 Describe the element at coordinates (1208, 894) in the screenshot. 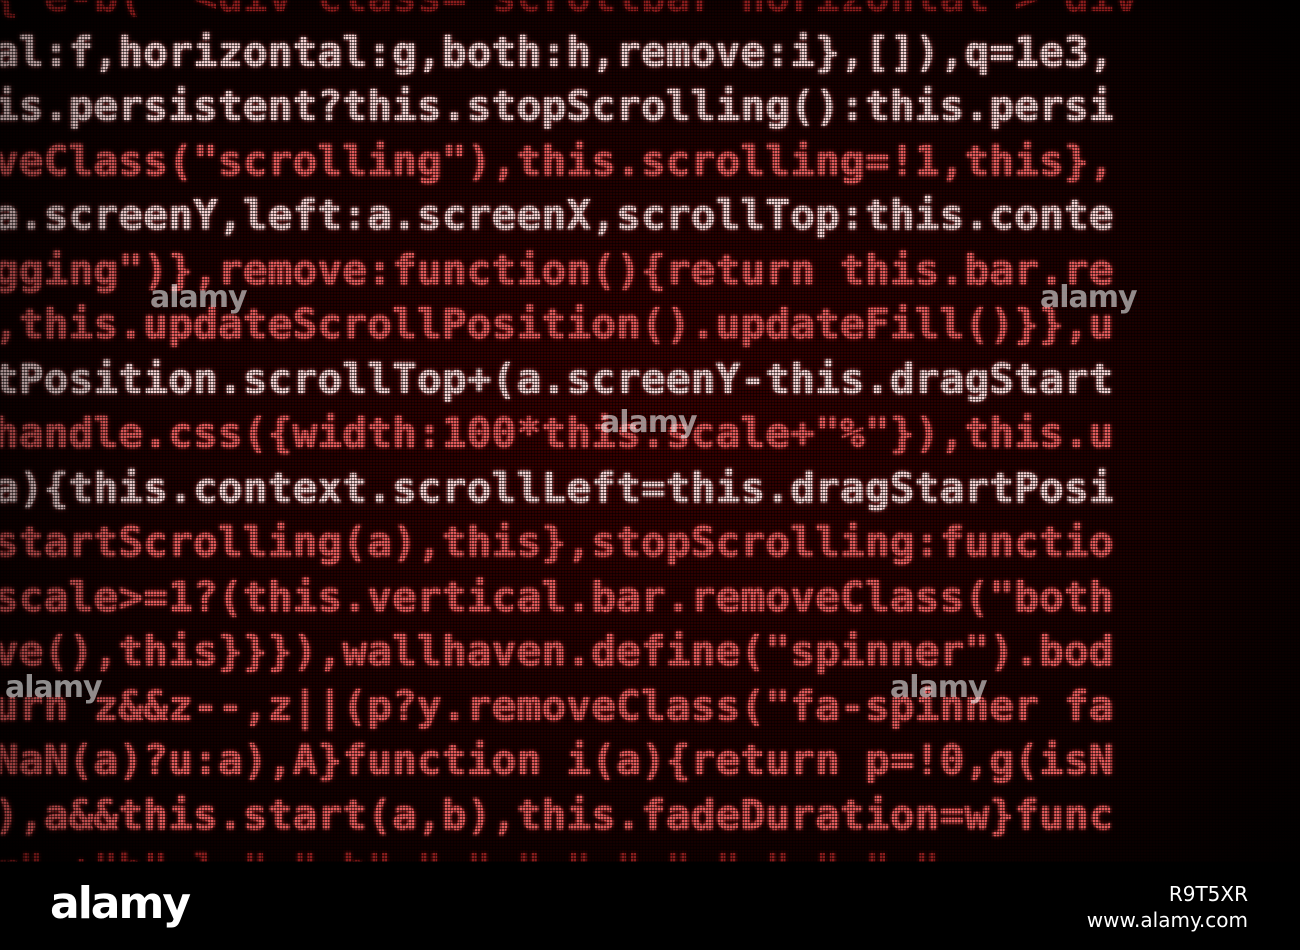

I see `image-id: R9T5XR` at that location.